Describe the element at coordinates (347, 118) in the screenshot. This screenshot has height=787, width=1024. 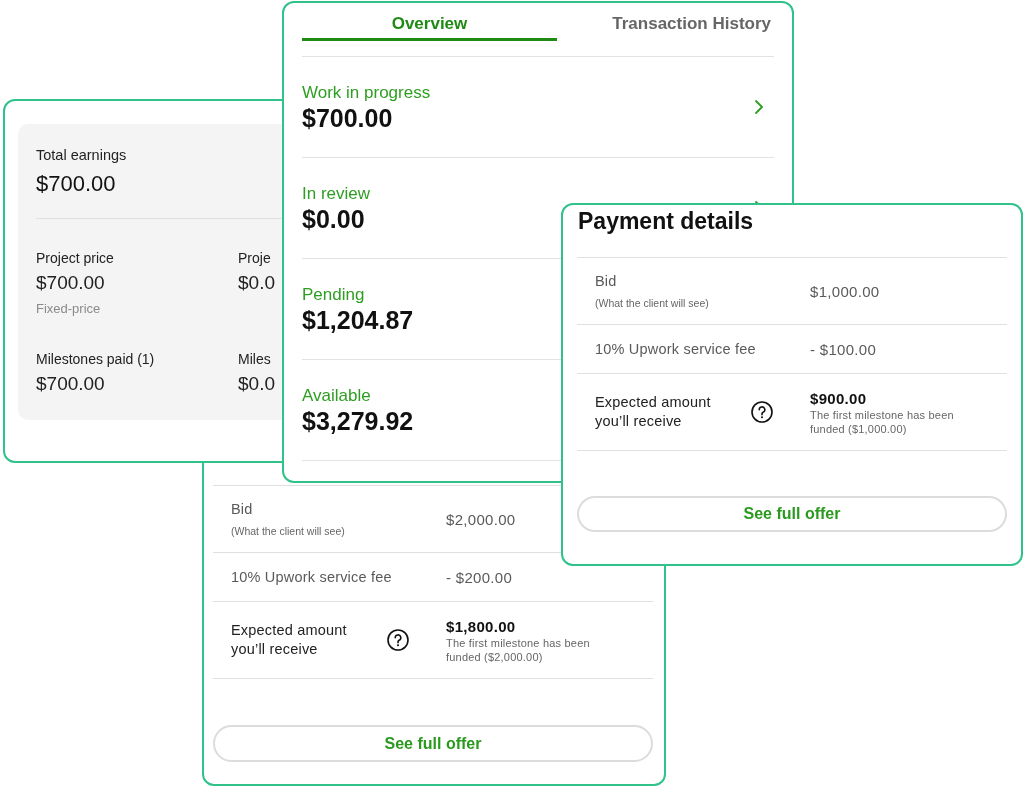
I see `balance-amount: $700.00` at that location.